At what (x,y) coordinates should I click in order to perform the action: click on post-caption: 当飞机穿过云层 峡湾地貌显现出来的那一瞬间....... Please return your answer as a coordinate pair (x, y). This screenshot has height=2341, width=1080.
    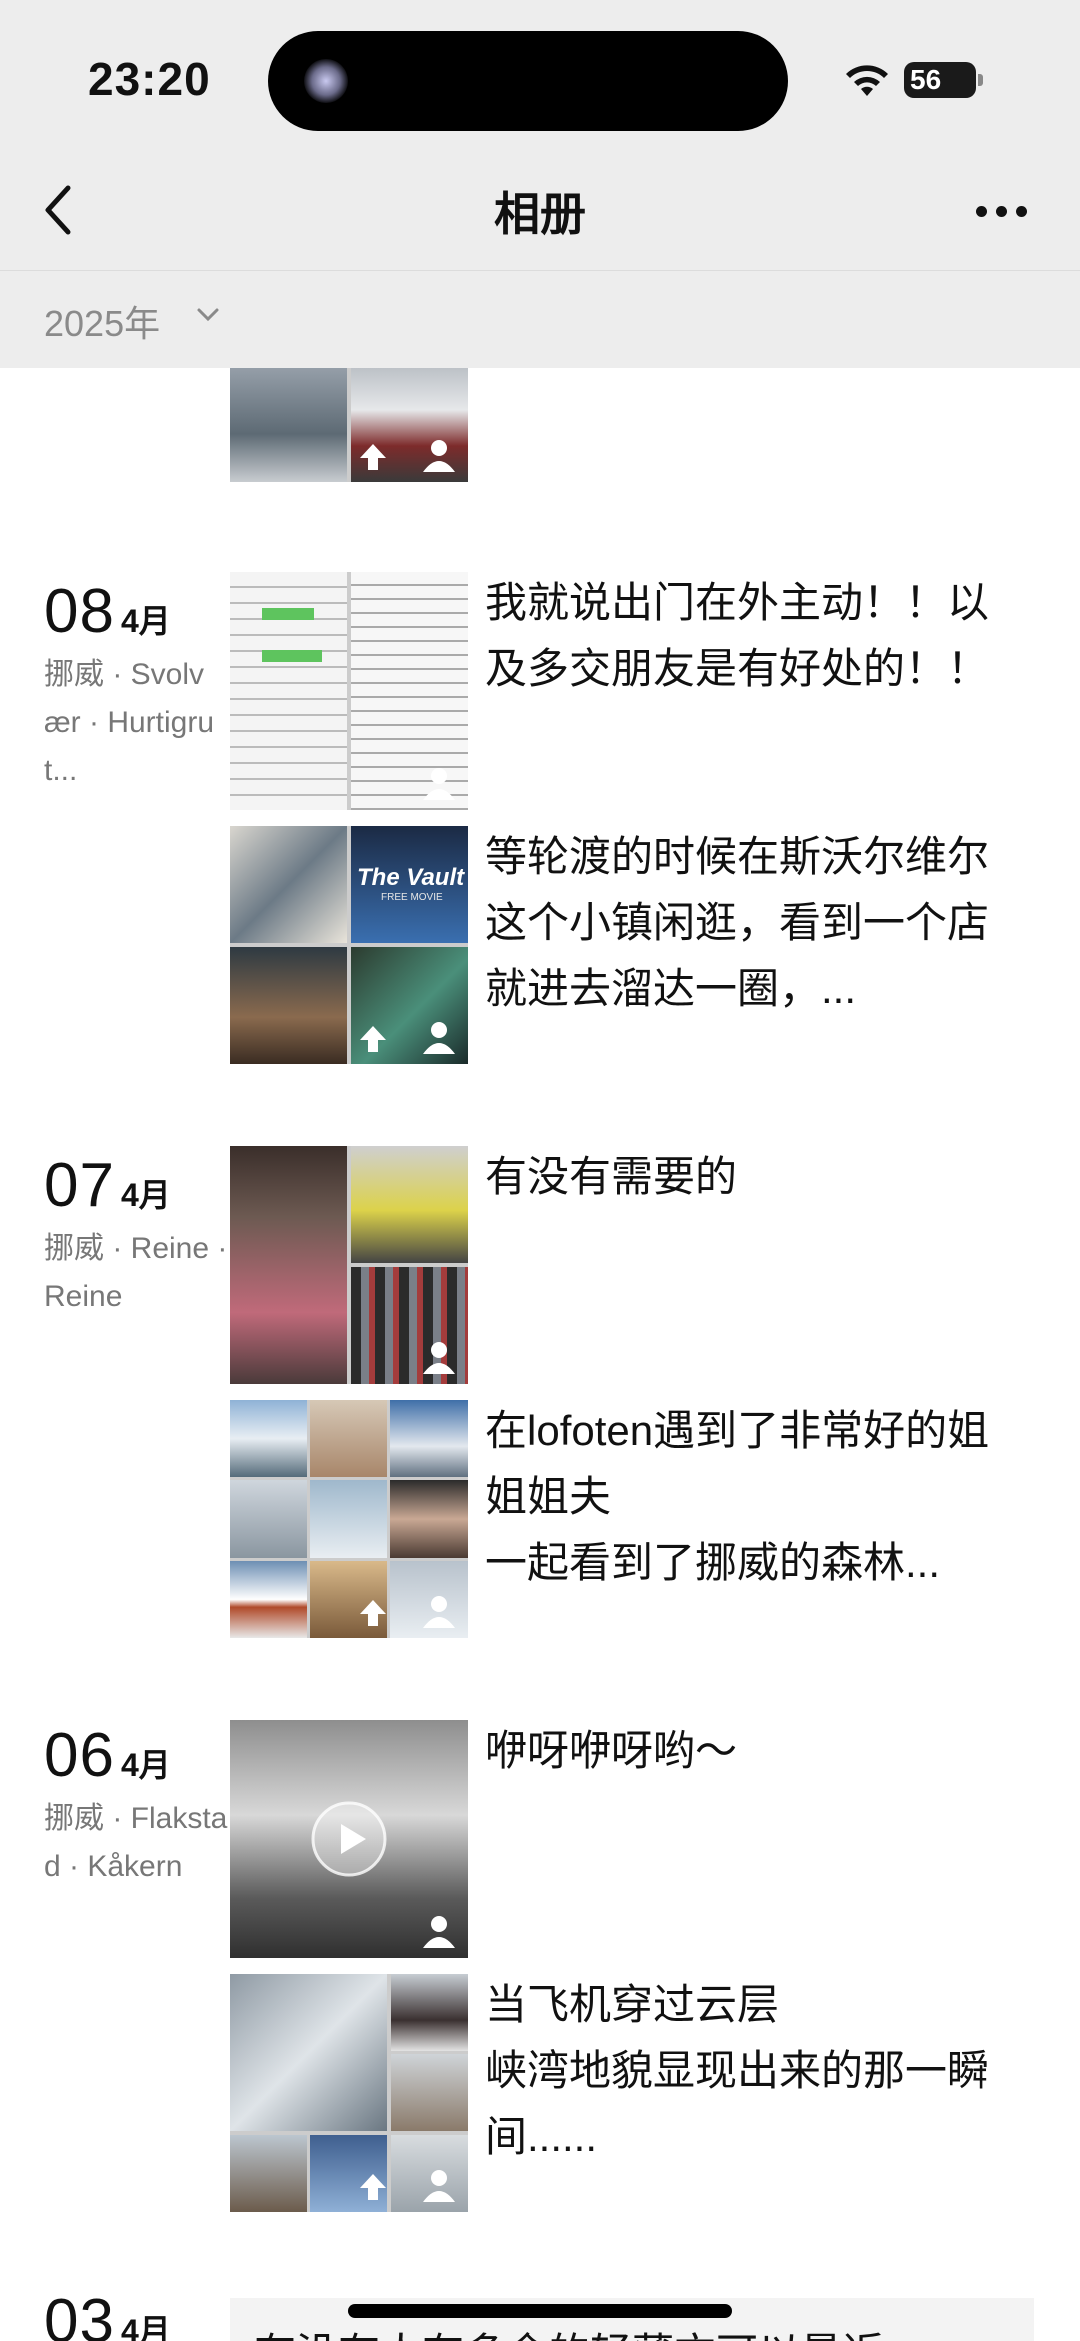
    Looking at the image, I should click on (745, 2071).